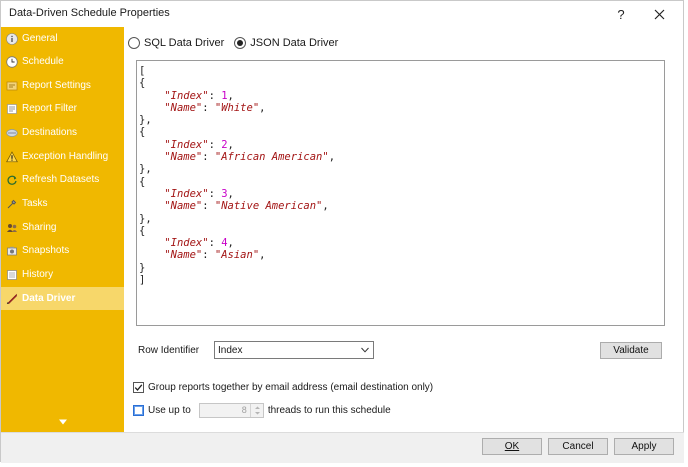 The width and height of the screenshot is (688, 467). Describe the element at coordinates (89, 13) in the screenshot. I see `window-title: Data-Driven Schedule Properties` at that location.